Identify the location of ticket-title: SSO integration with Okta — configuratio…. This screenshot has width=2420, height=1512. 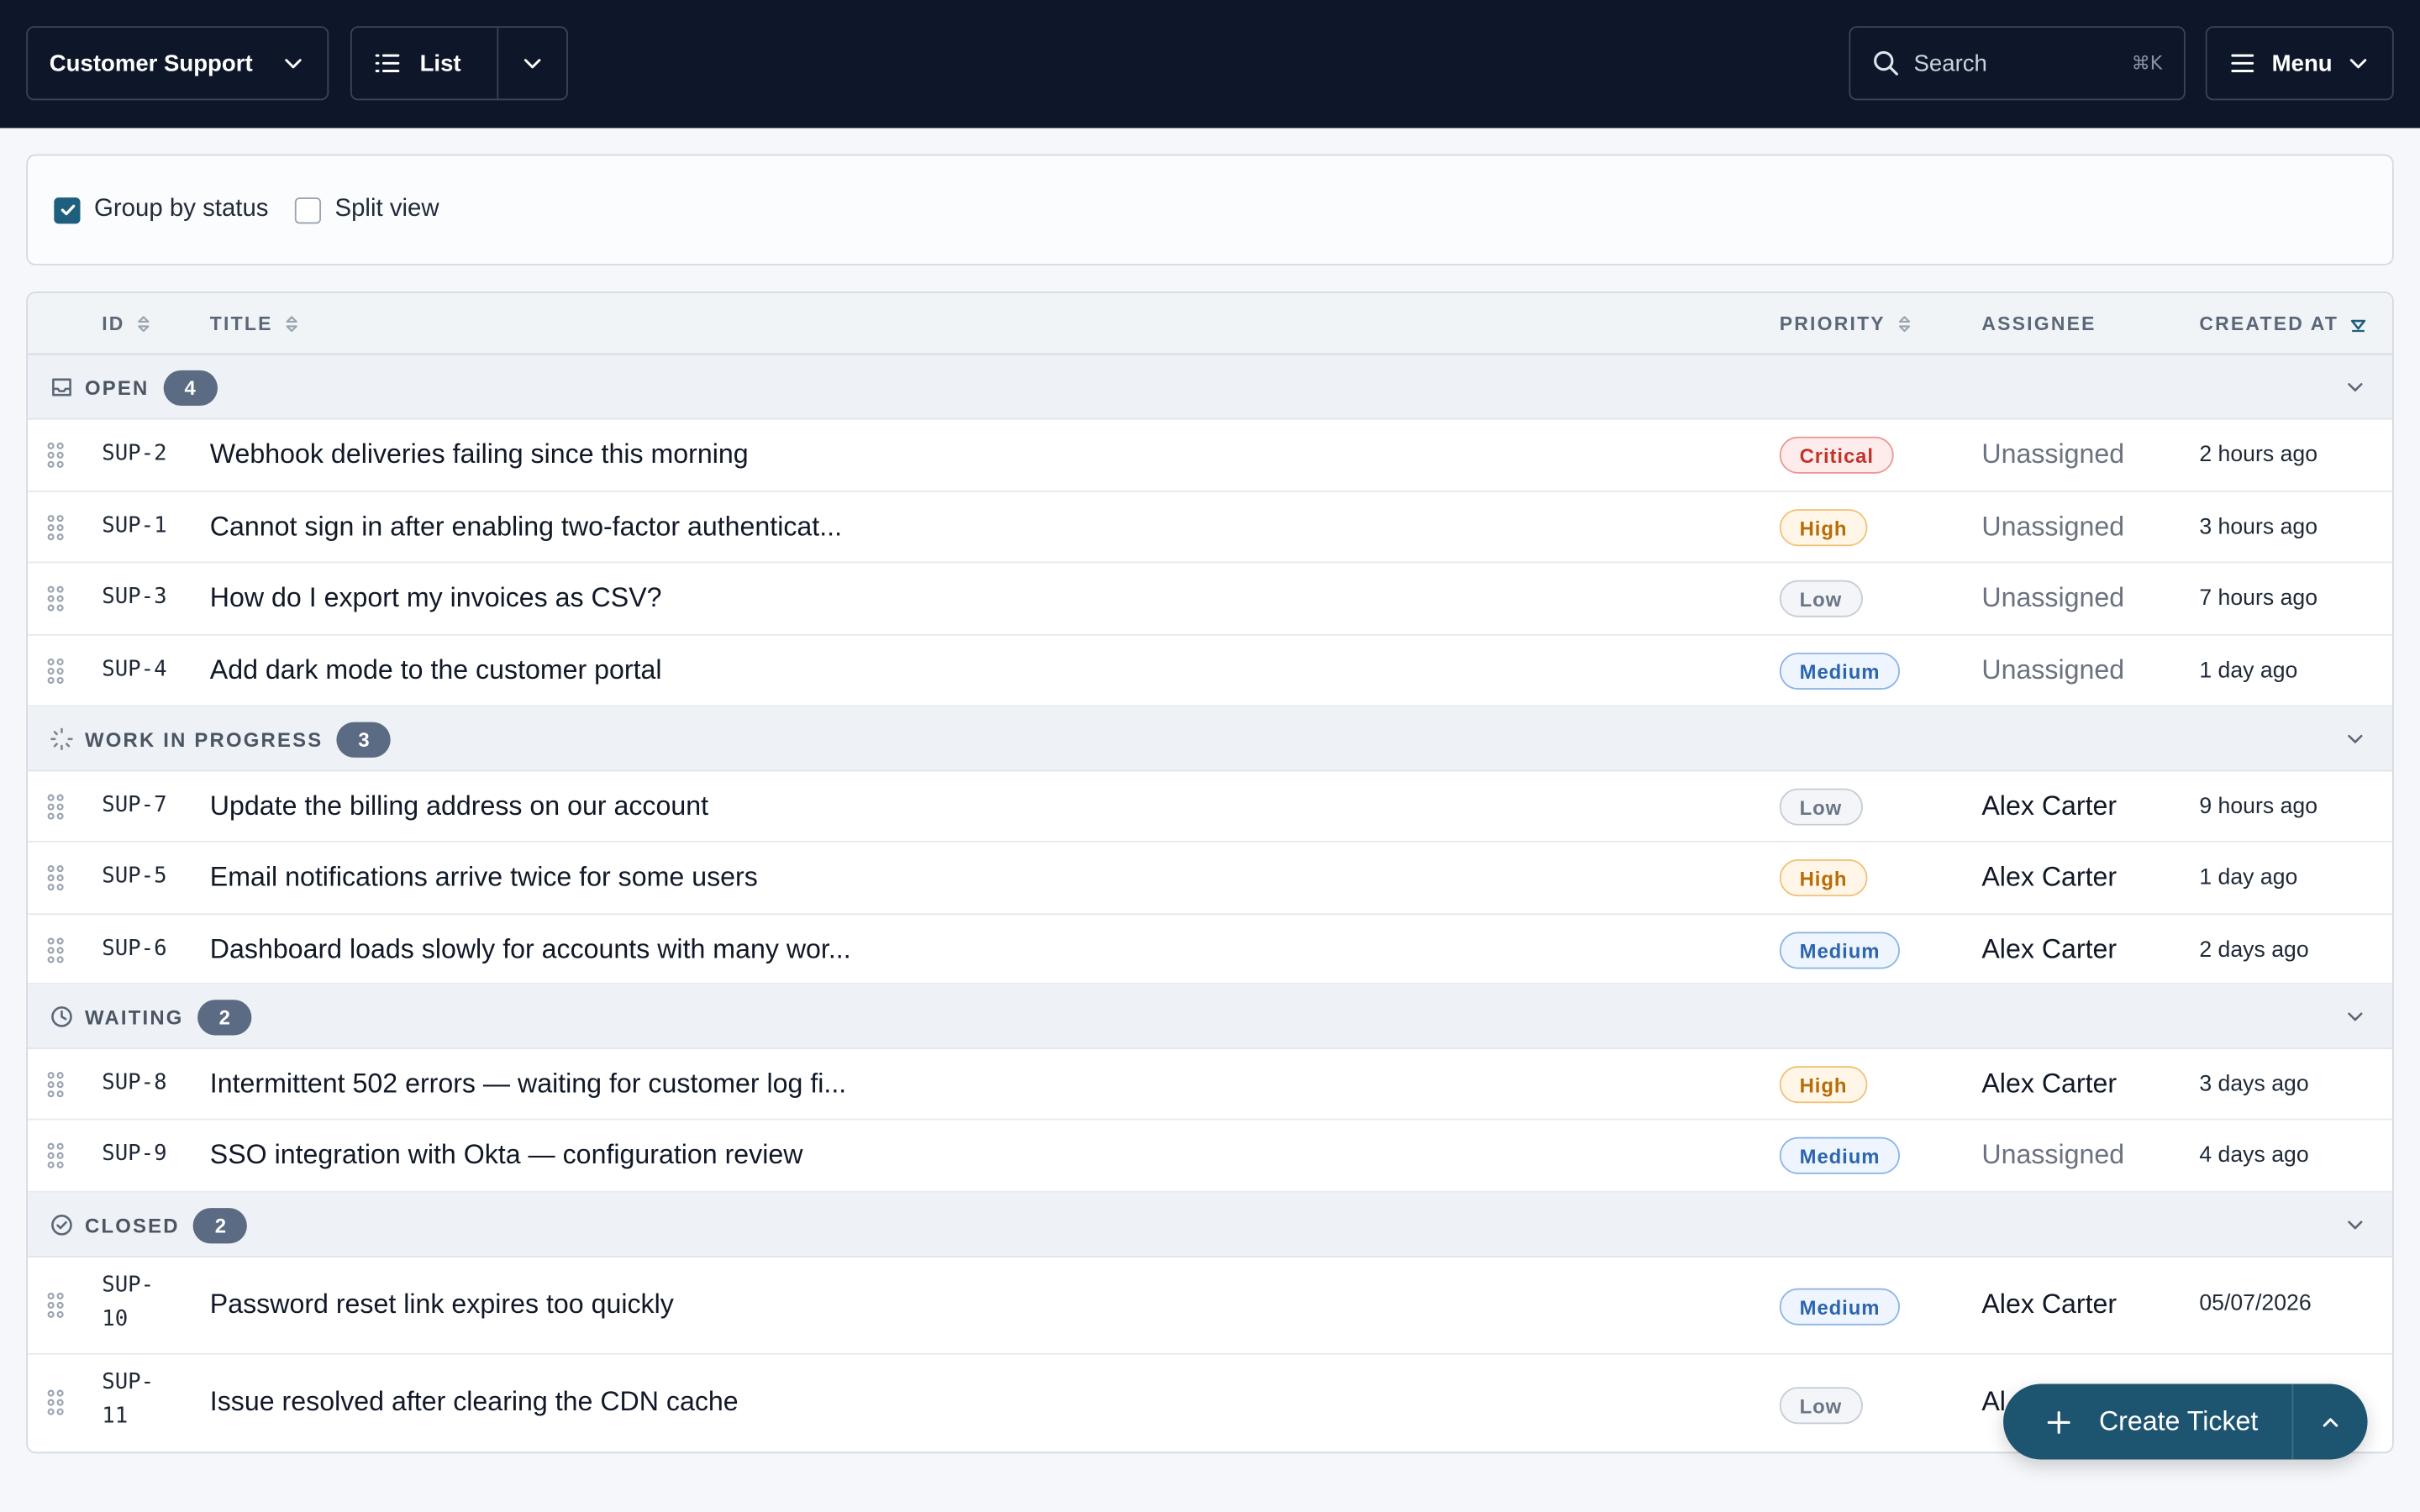
(507, 1155).